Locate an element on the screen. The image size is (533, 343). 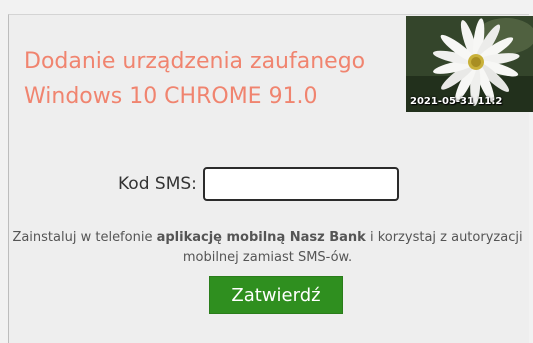
title-line-action: Dodanie urządzenia zaufanego is located at coordinates (195, 61).